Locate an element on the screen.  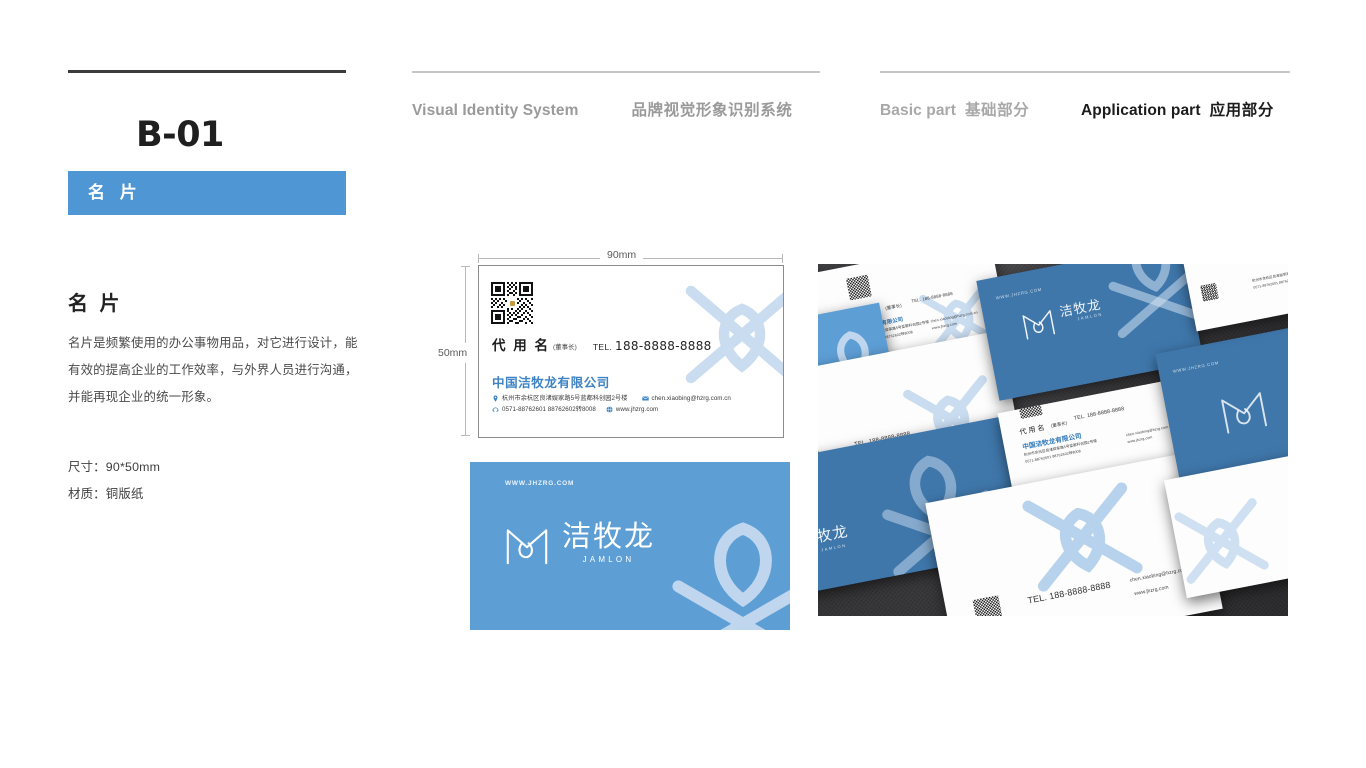
header-rule-right is located at coordinates (1085, 72).